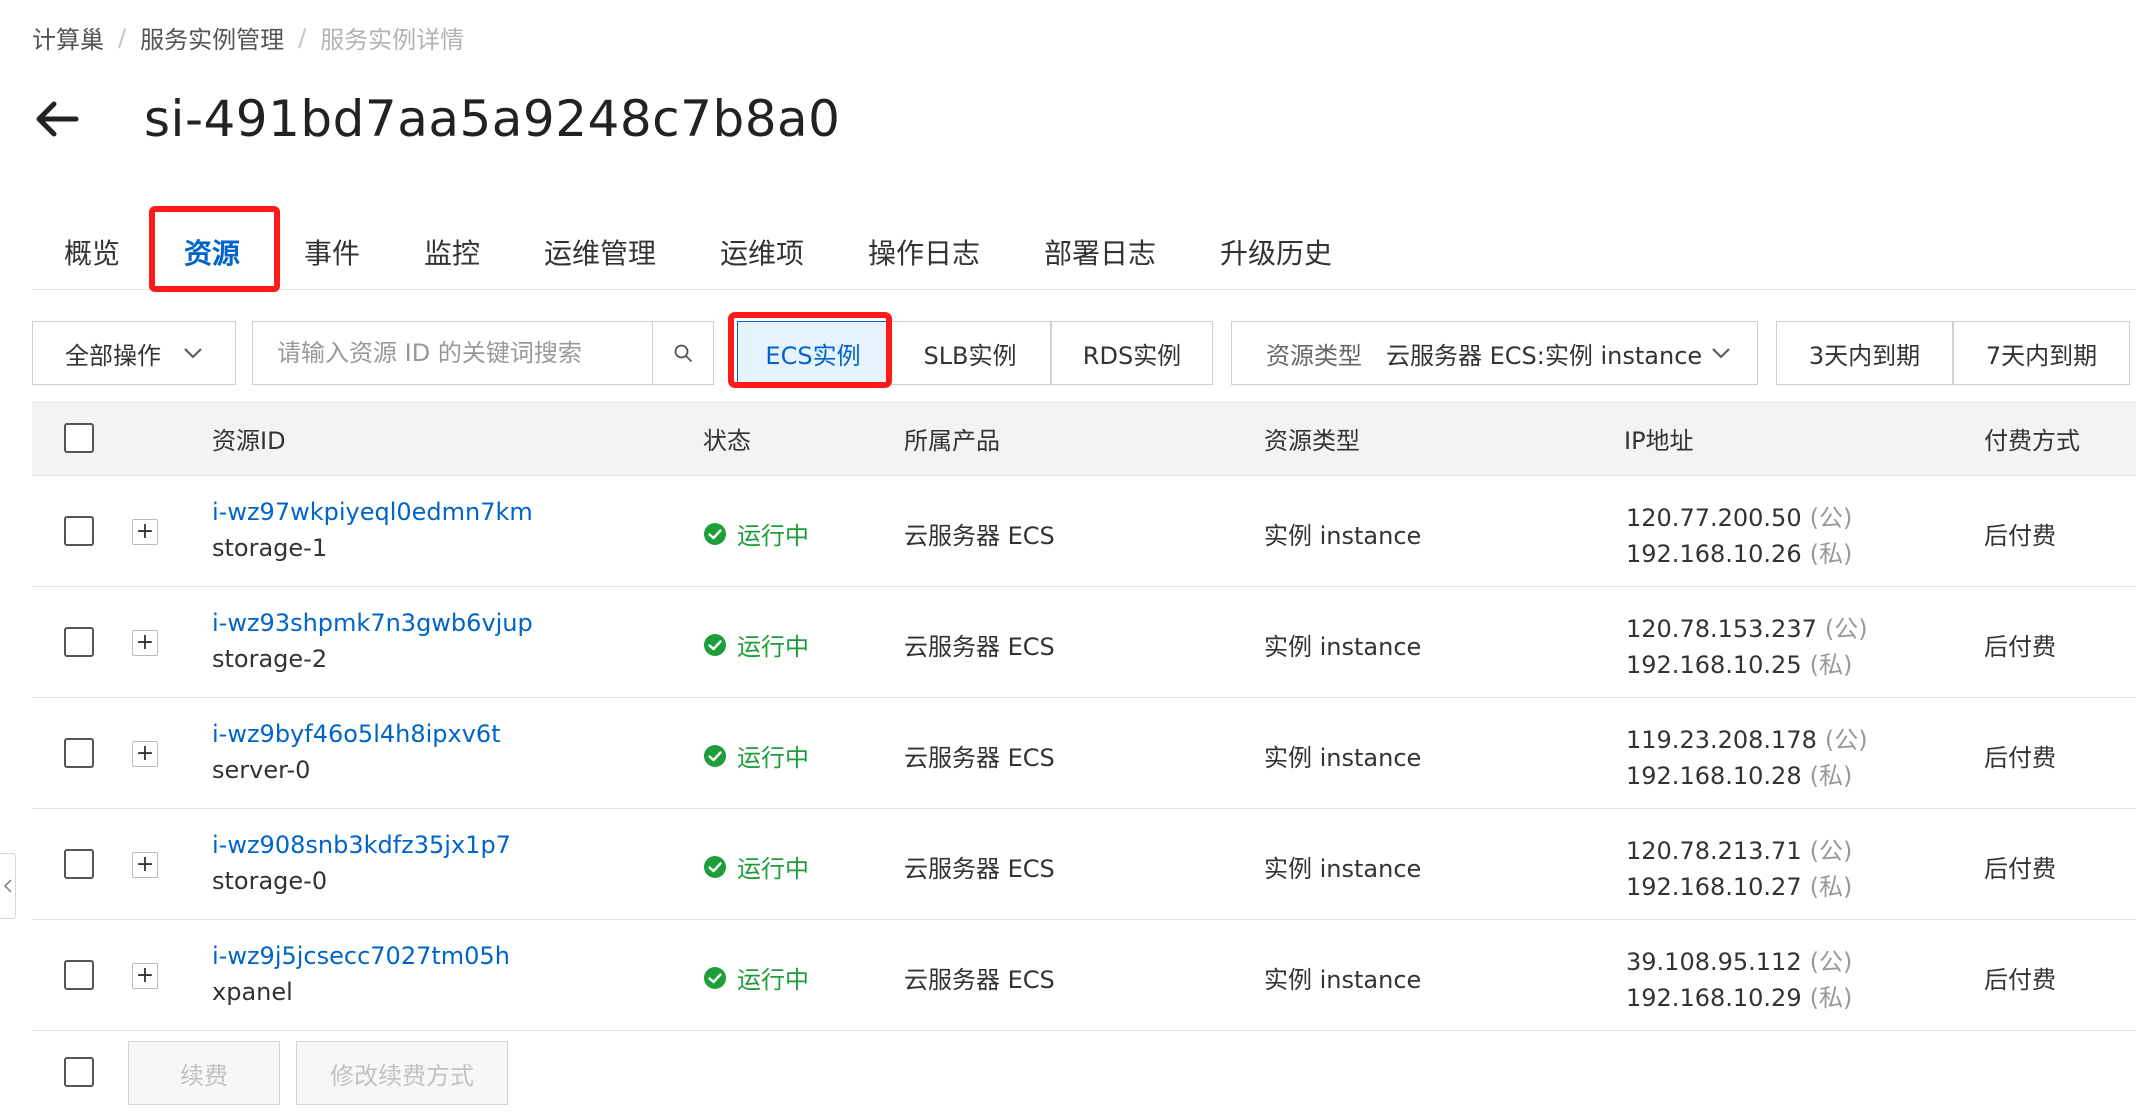  Describe the element at coordinates (270, 659) in the screenshot. I see `resource-name: storage-2` at that location.